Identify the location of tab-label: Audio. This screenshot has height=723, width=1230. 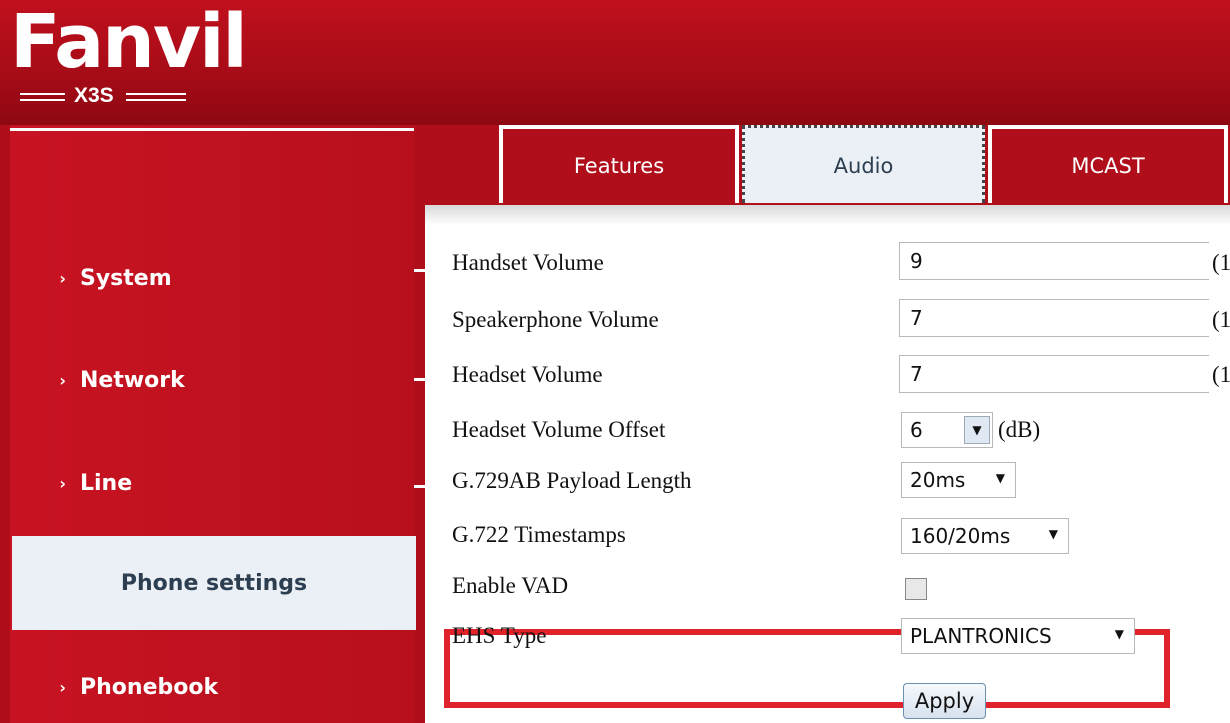
(863, 165).